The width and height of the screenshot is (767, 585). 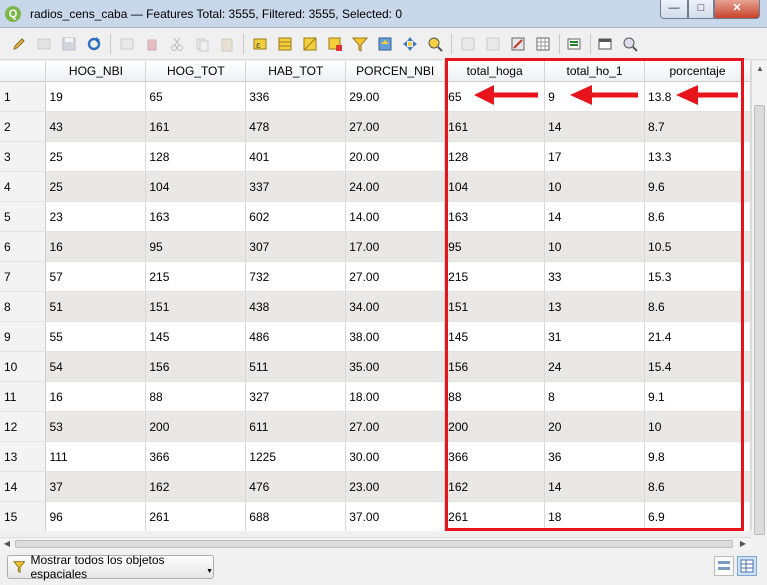 I want to click on table-cell: 18, so click(x=595, y=516).